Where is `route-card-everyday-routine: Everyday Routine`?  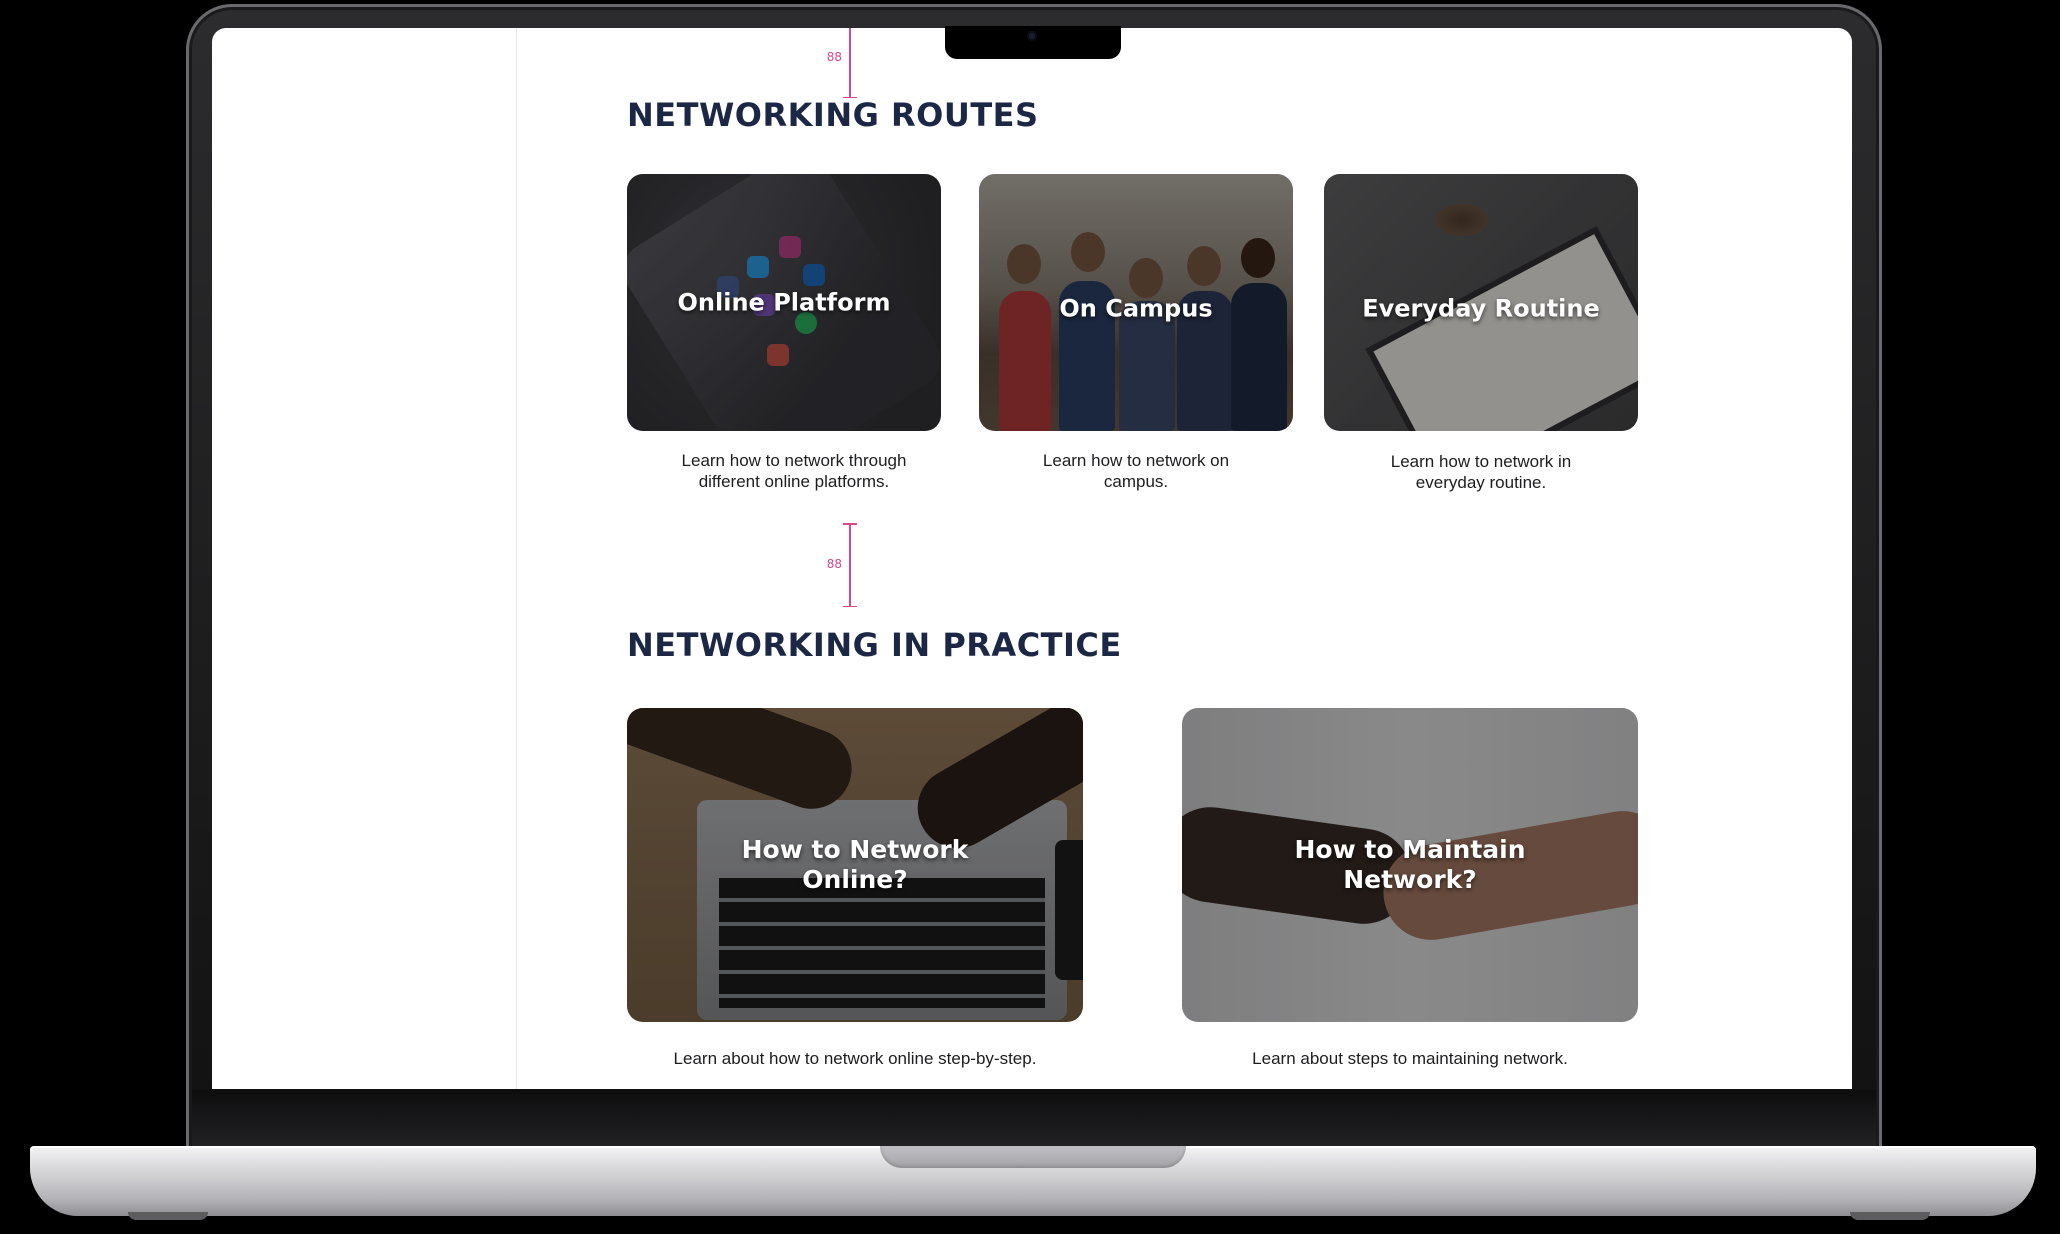 route-card-everyday-routine: Everyday Routine is located at coordinates (1481, 302).